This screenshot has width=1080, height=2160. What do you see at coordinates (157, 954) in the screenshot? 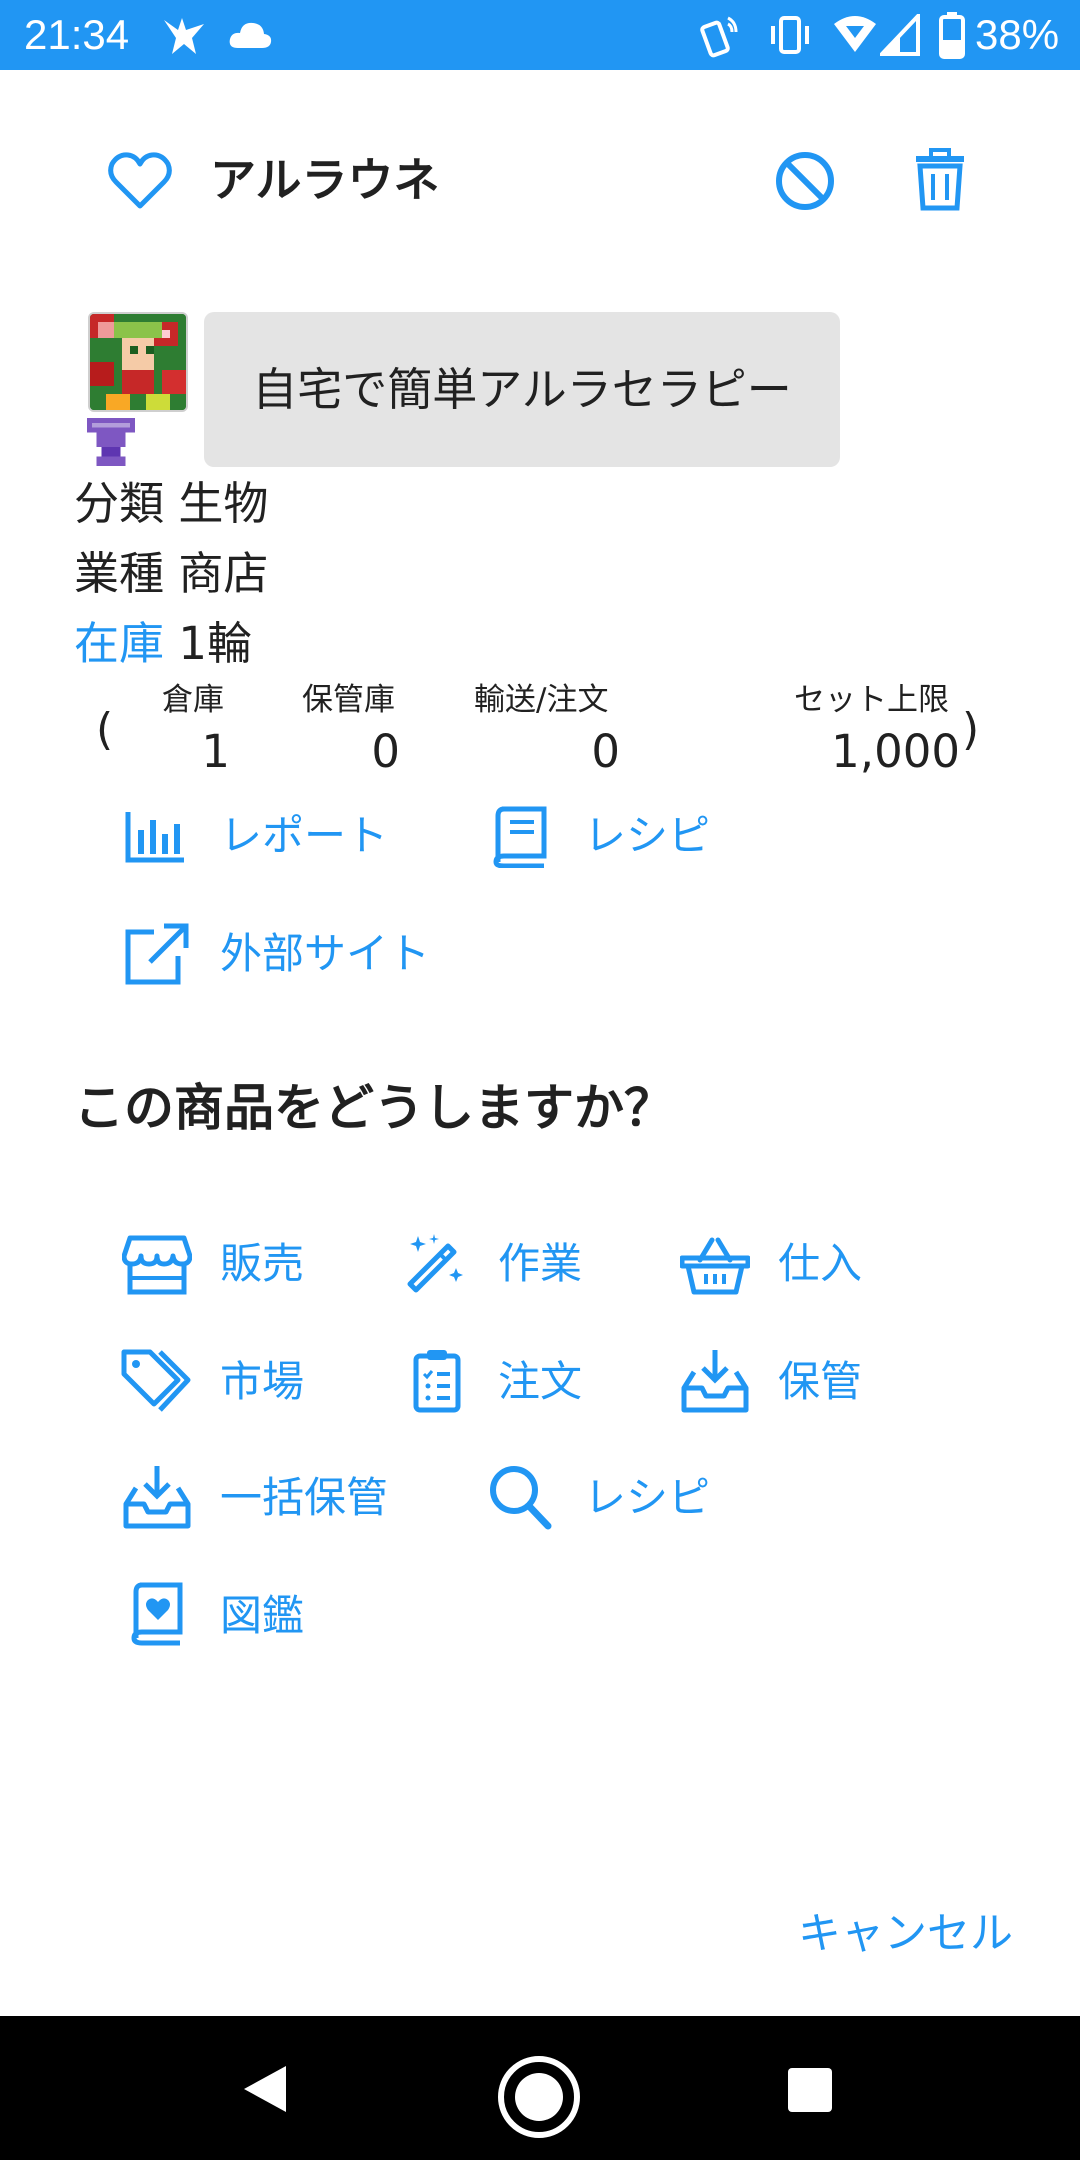
I see `external-link-icon` at bounding box center [157, 954].